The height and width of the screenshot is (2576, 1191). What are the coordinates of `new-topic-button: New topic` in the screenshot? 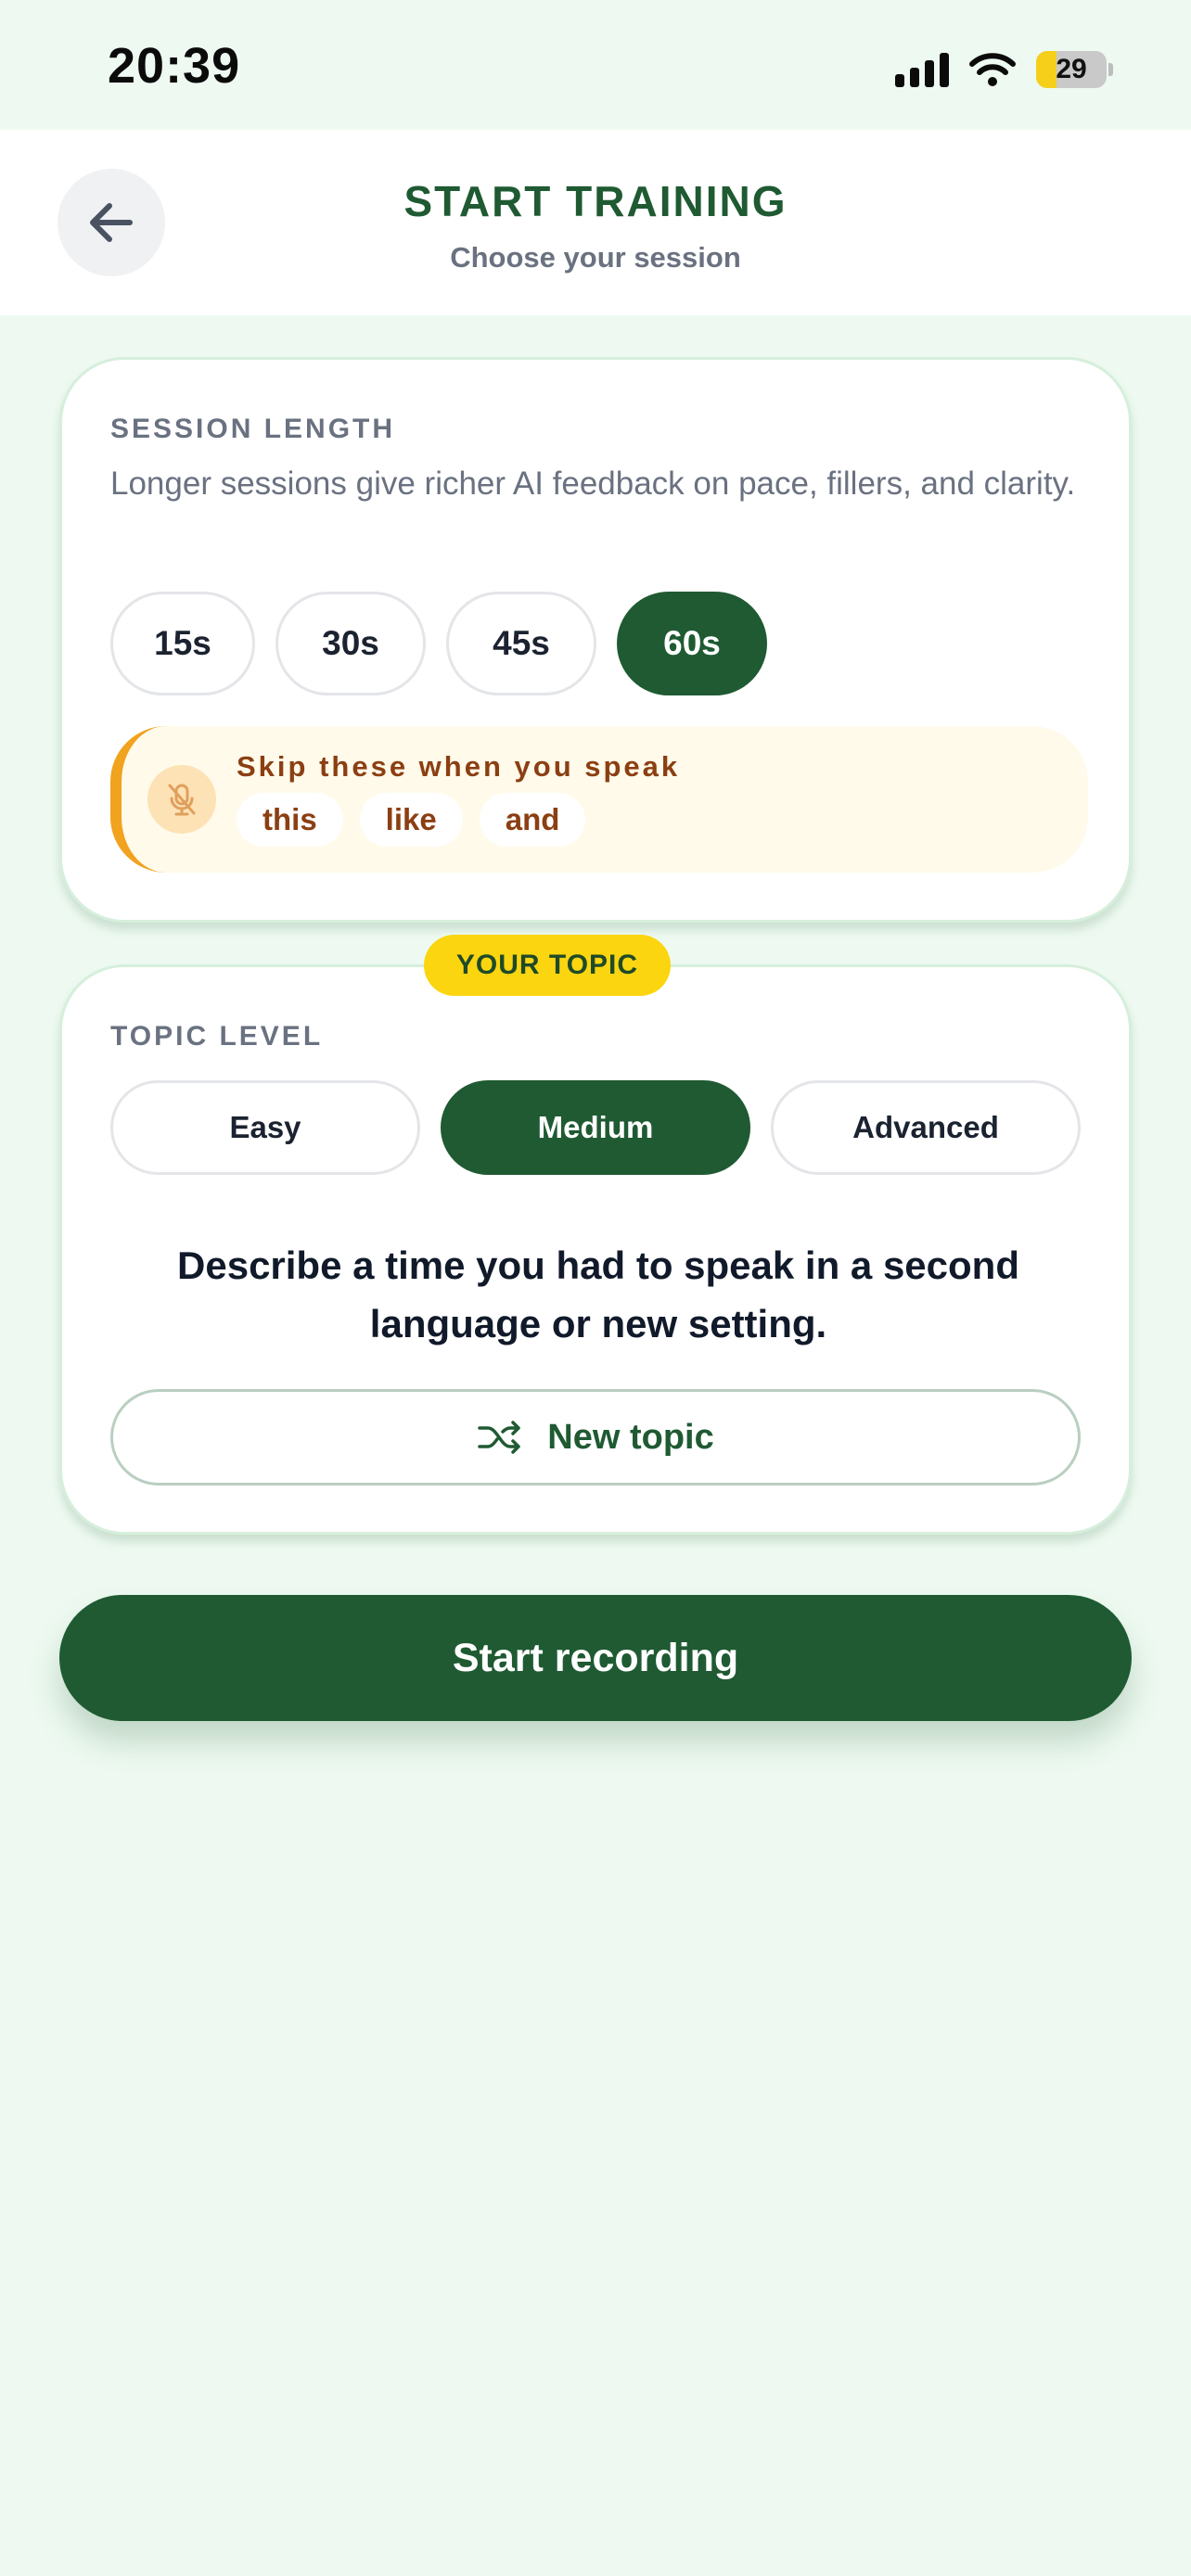 It's located at (595, 1438).